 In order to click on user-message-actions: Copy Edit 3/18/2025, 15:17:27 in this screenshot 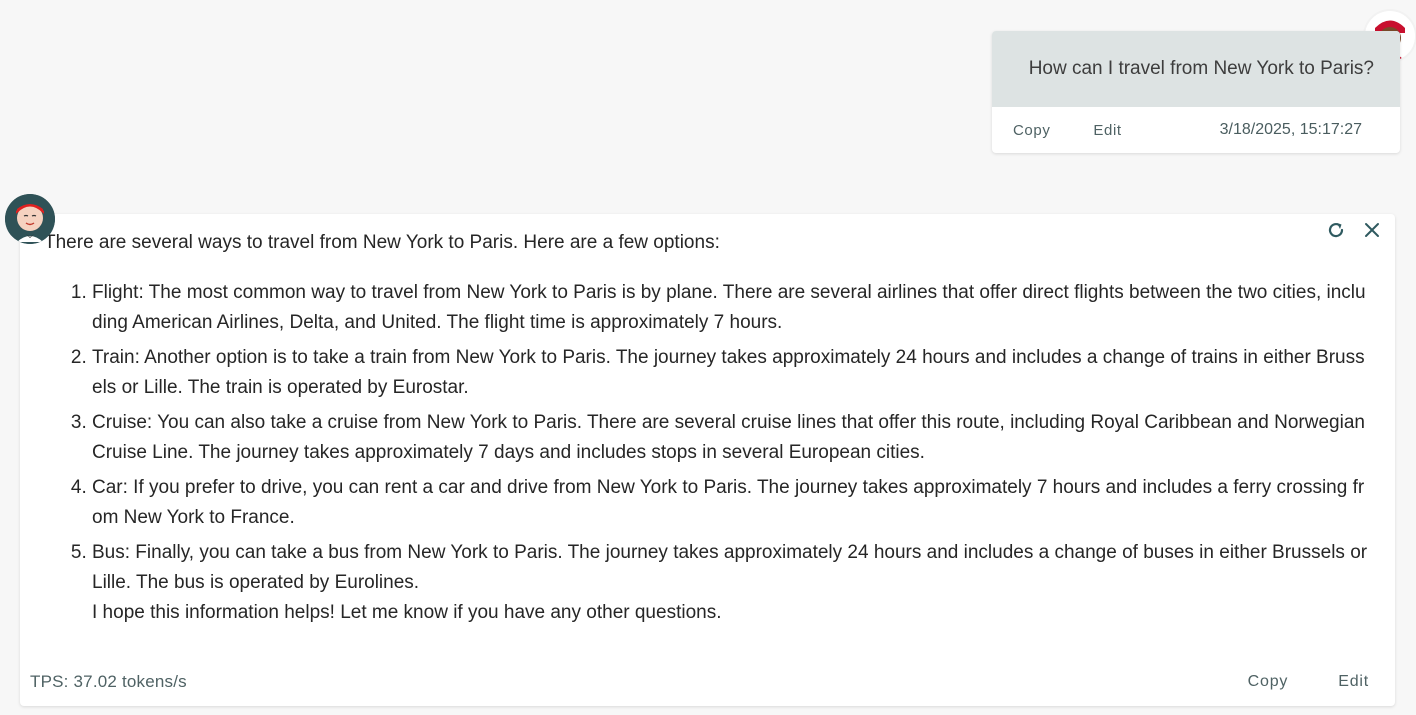, I will do `click(1196, 130)`.